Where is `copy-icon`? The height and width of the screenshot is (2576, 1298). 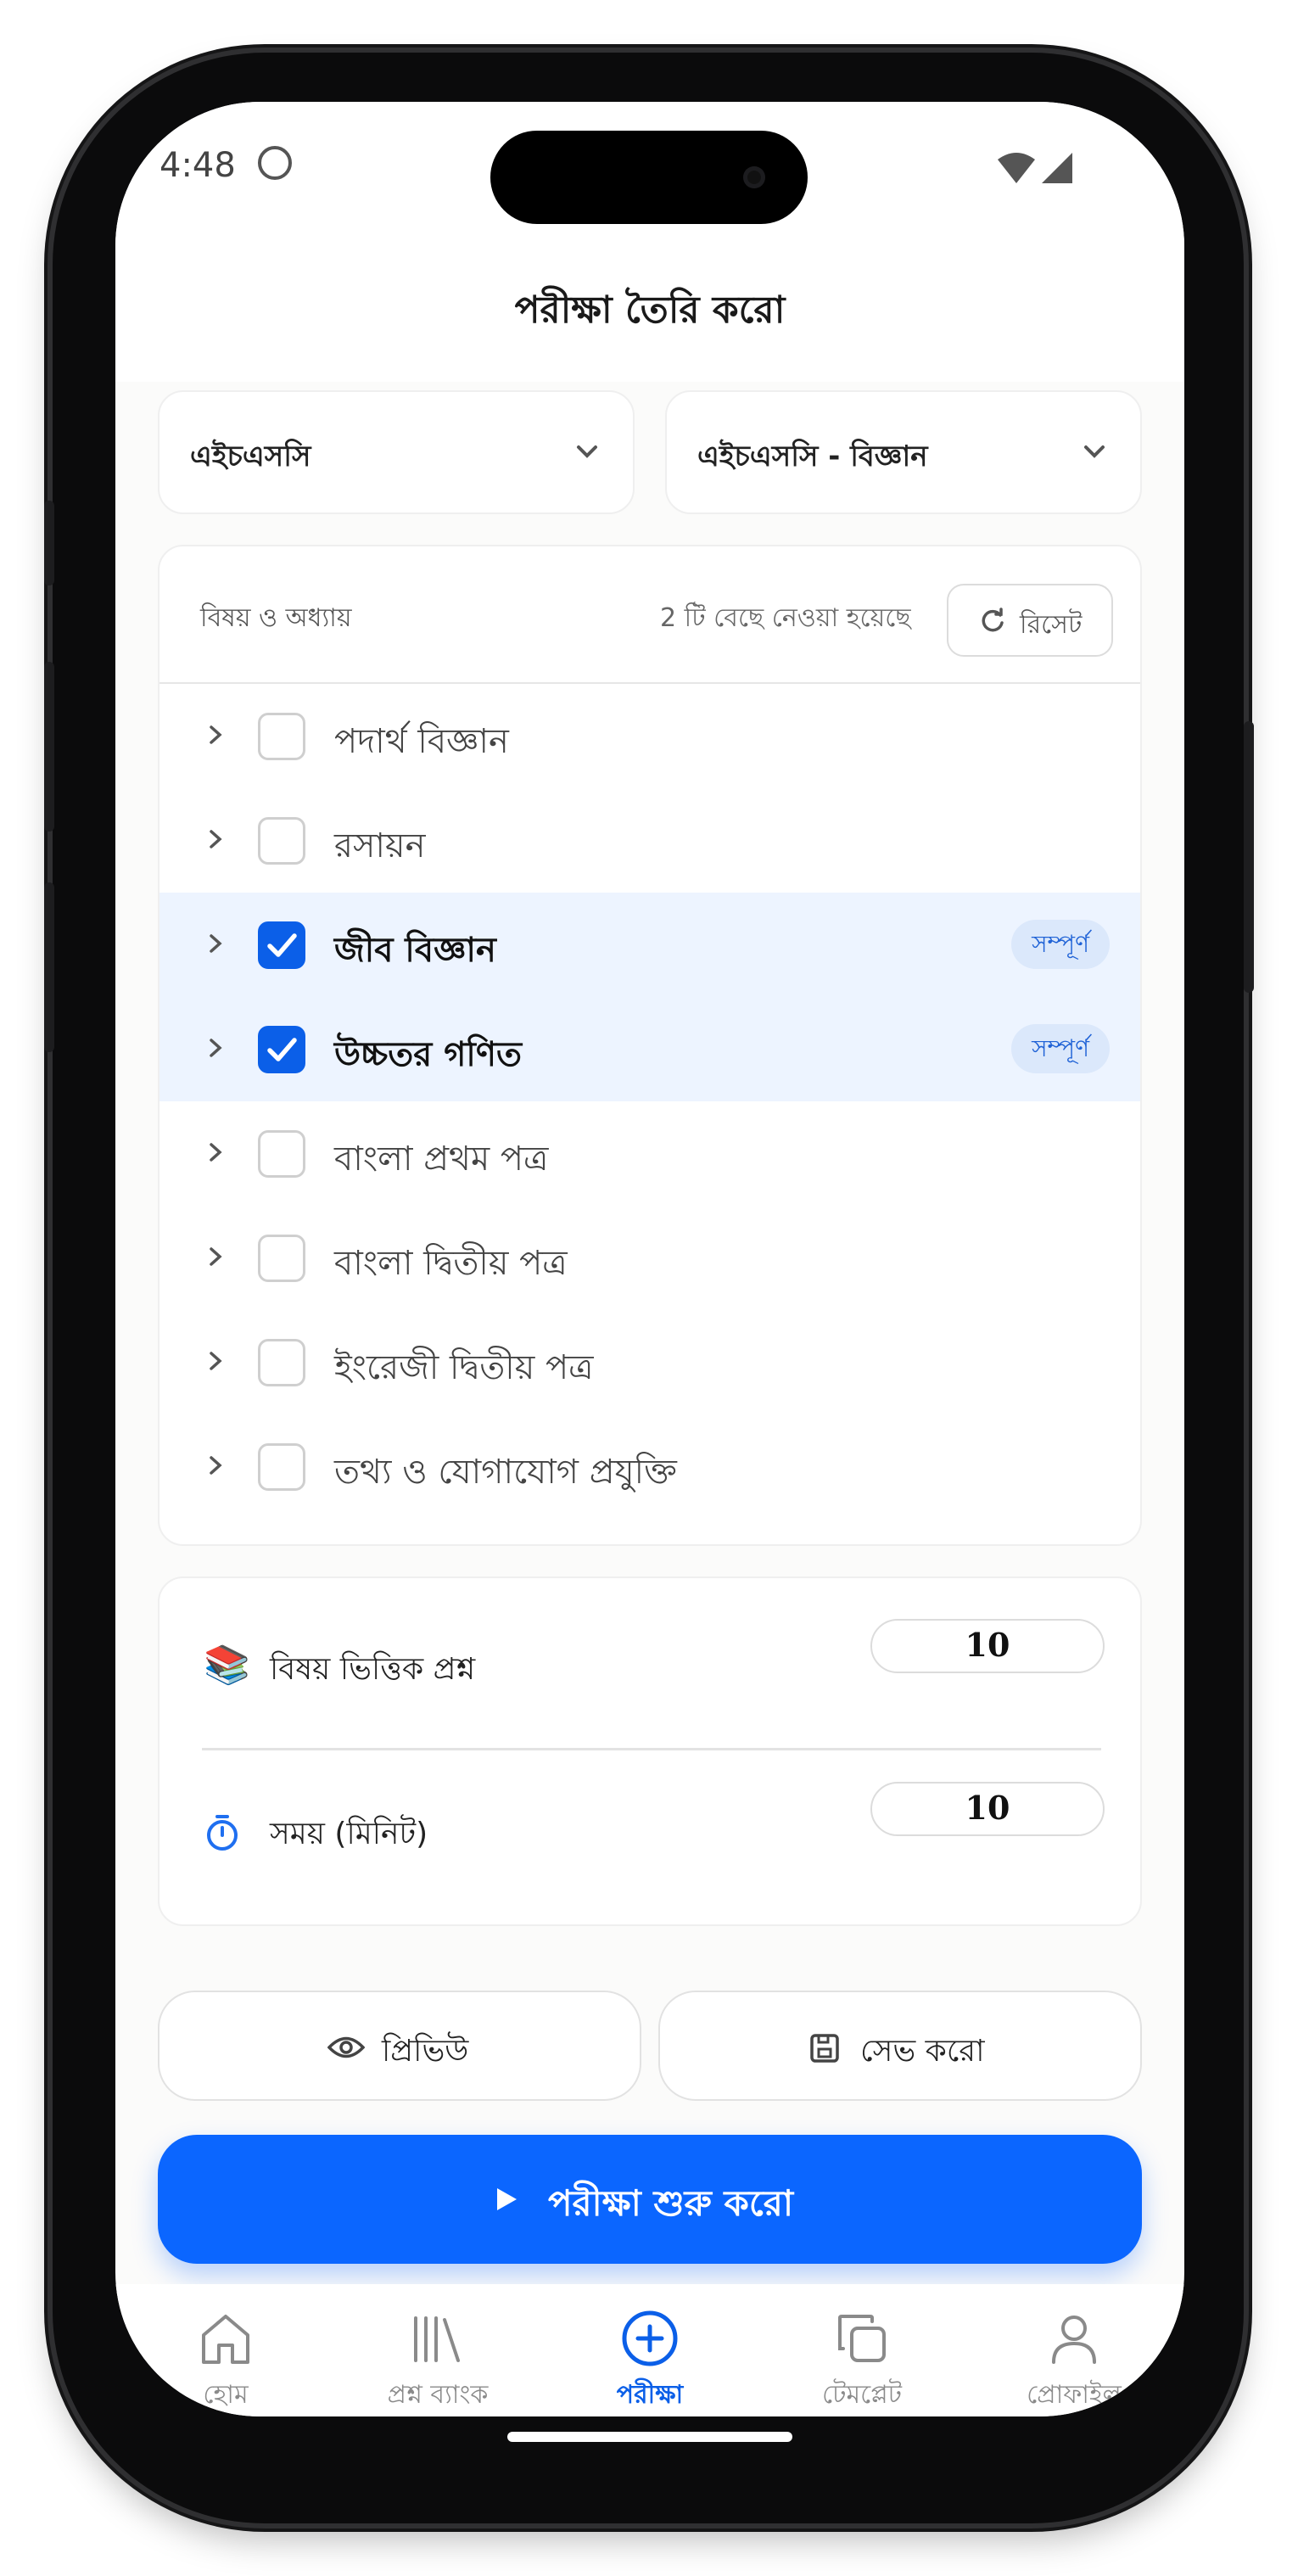
copy-icon is located at coordinates (862, 2338).